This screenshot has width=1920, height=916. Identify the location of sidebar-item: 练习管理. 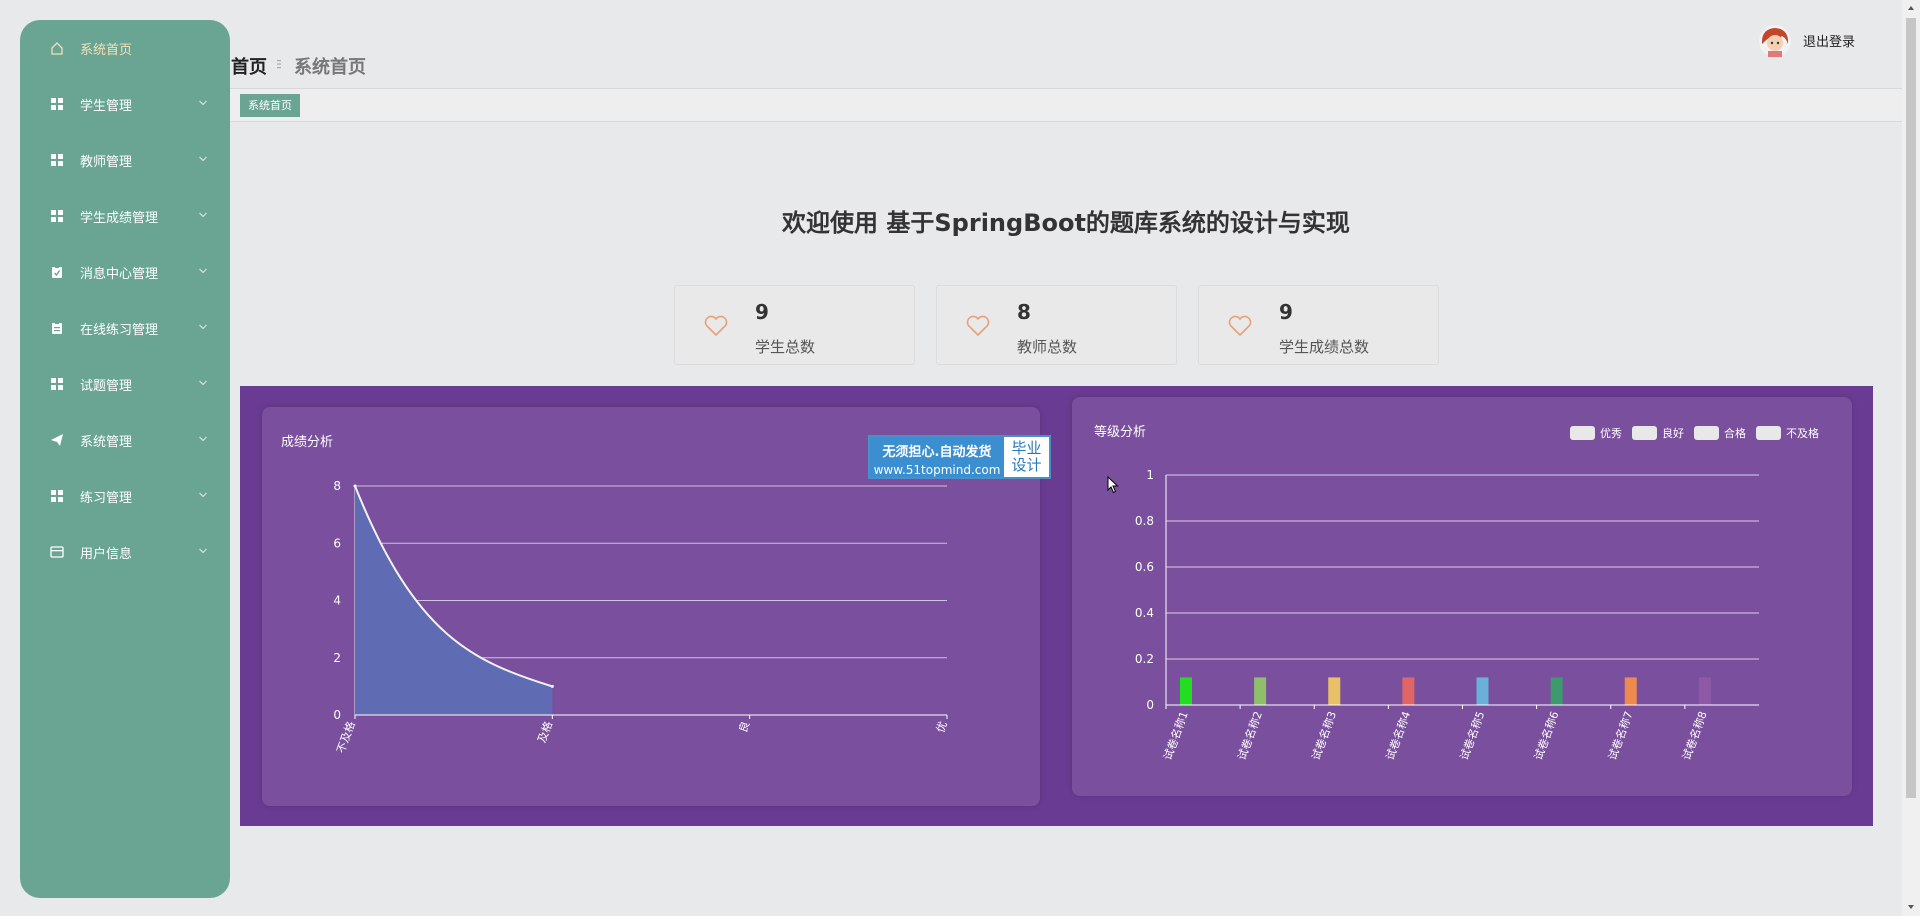
(125, 496).